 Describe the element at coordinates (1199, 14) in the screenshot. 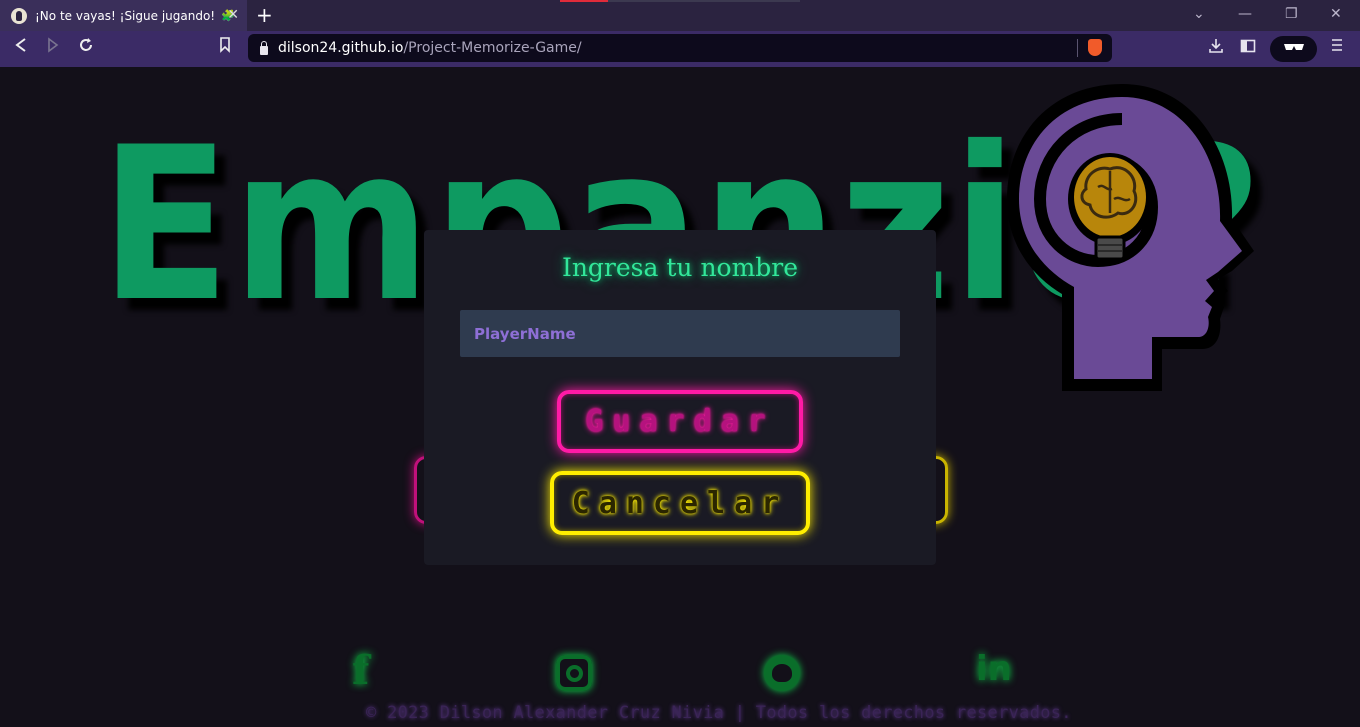

I see `tab-search-chevron-icon: ⌄` at that location.